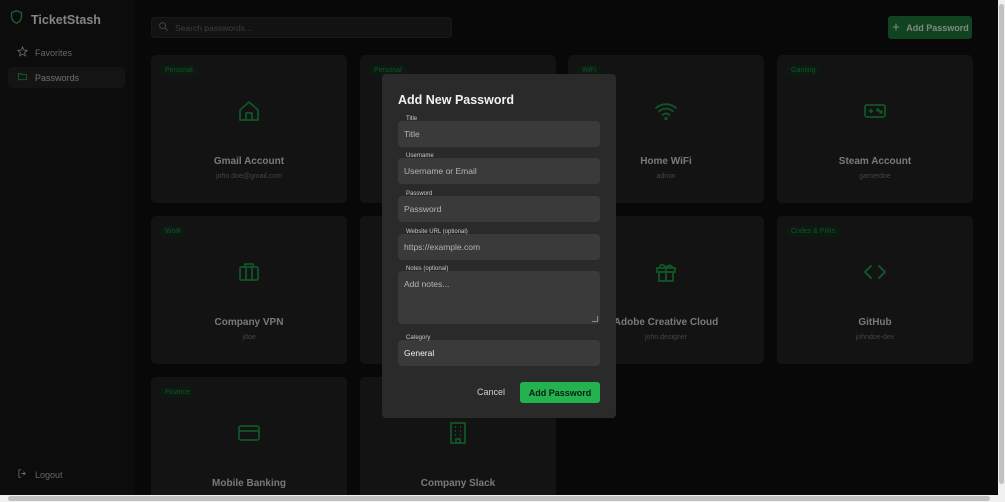 Image resolution: width=1005 pixels, height=502 pixels. Describe the element at coordinates (412, 119) in the screenshot. I see `field-label: Title` at that location.